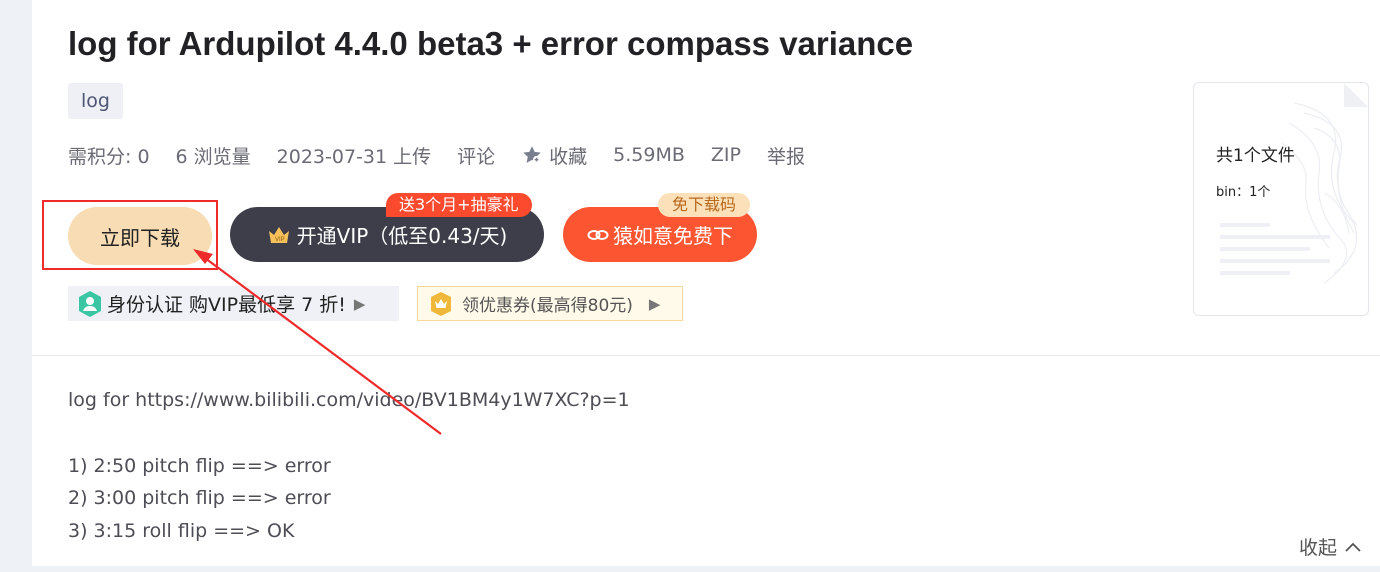 The width and height of the screenshot is (1380, 572). What do you see at coordinates (109, 156) in the screenshot?
I see `points-required: 需积分: 0` at bounding box center [109, 156].